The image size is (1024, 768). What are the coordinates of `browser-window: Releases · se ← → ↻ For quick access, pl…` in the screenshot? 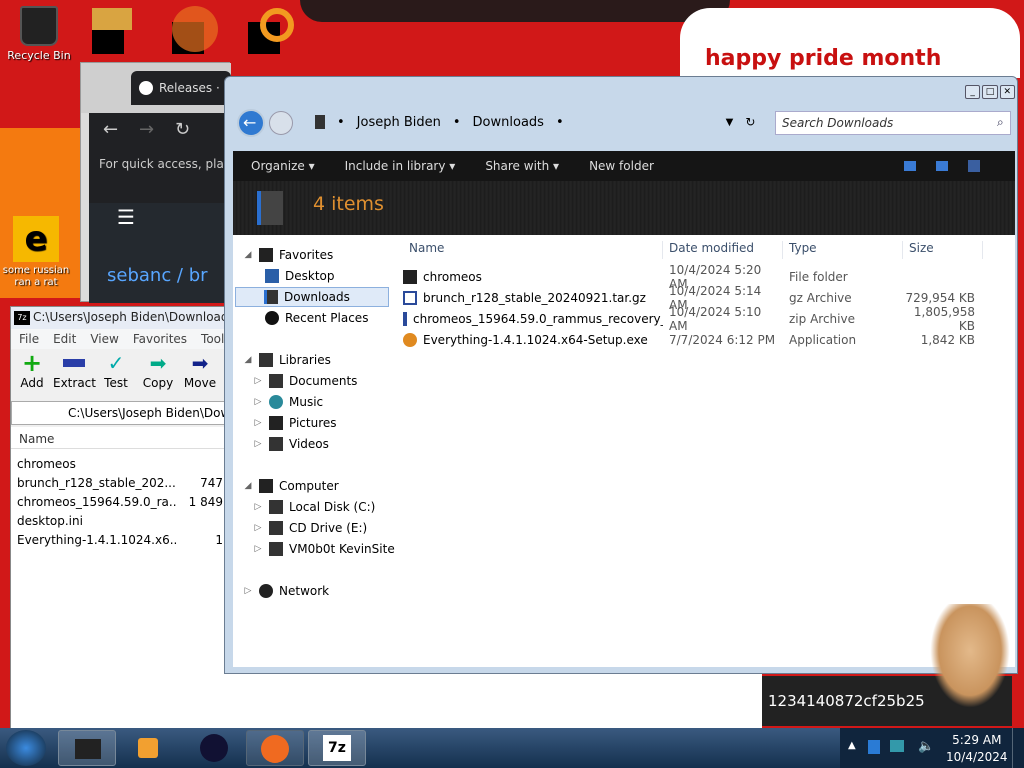 It's located at (164, 182).